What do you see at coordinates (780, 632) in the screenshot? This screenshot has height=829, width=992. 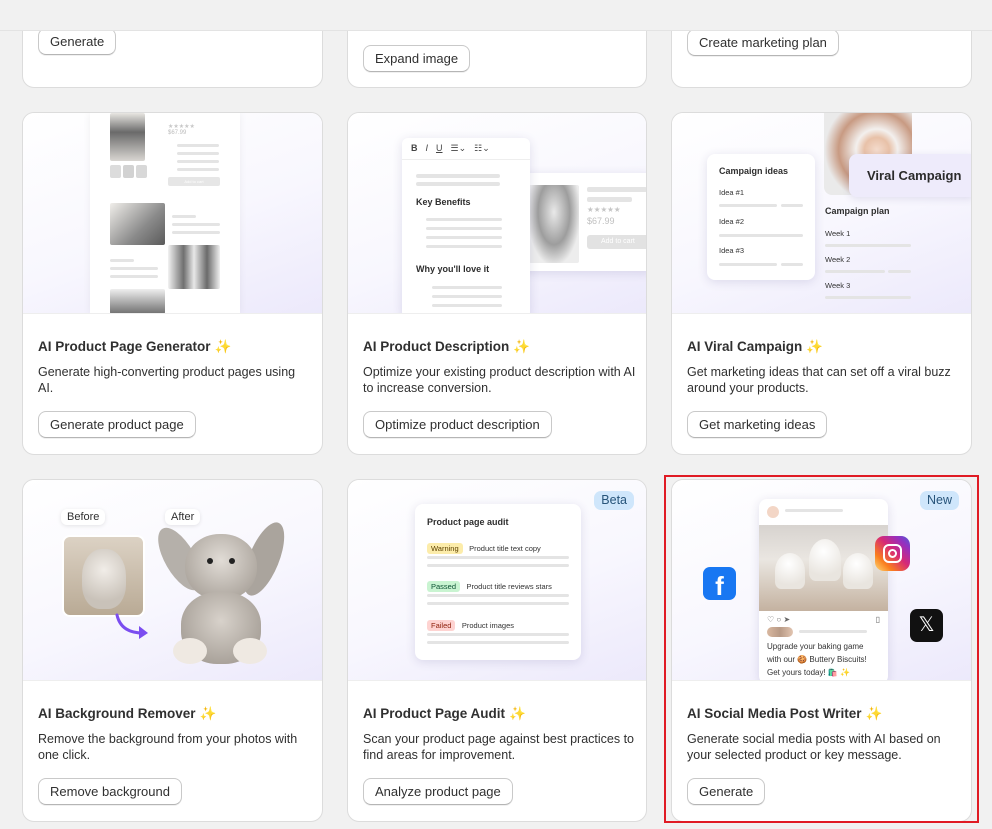 I see `likes-avatars` at bounding box center [780, 632].